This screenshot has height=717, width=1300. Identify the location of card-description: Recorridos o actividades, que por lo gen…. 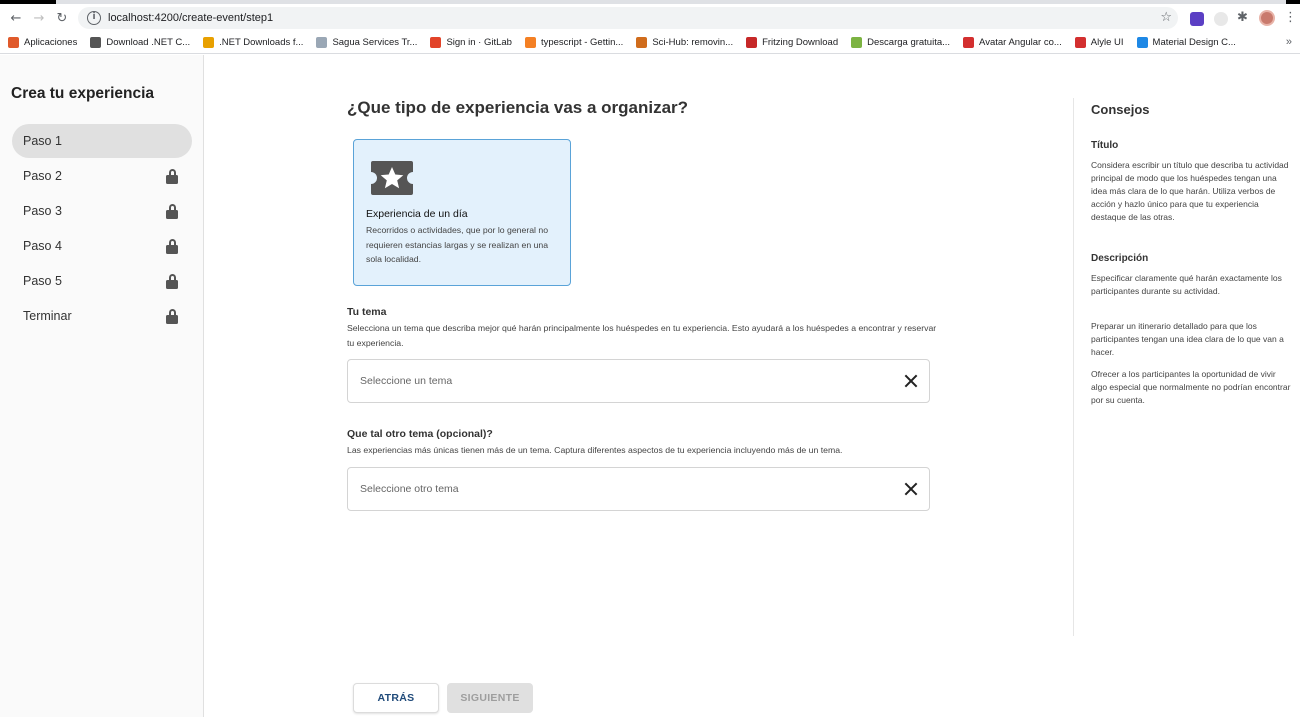
(457, 244).